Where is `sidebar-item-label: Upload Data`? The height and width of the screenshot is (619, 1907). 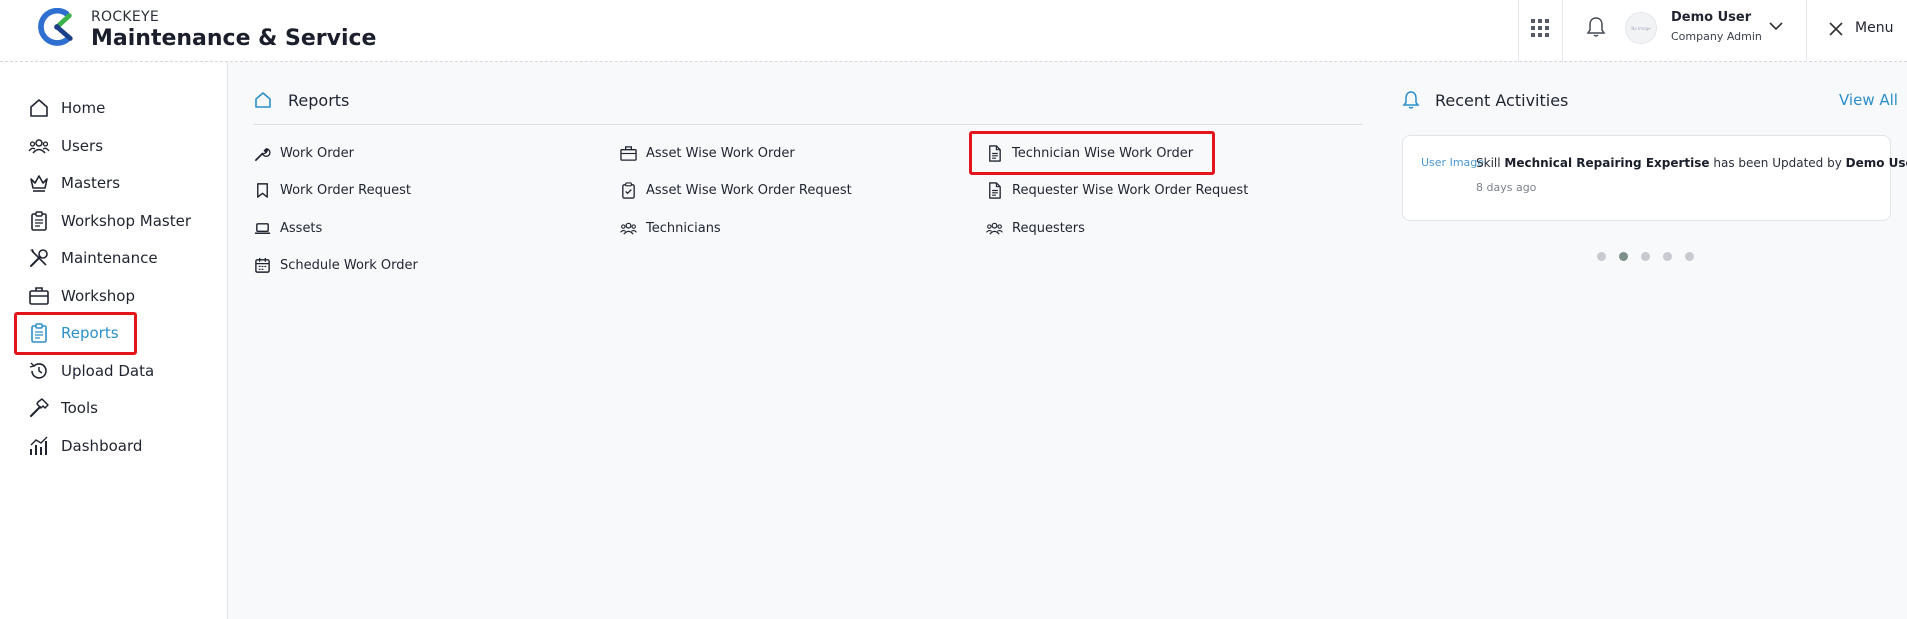 sidebar-item-label: Upload Data is located at coordinates (108, 371).